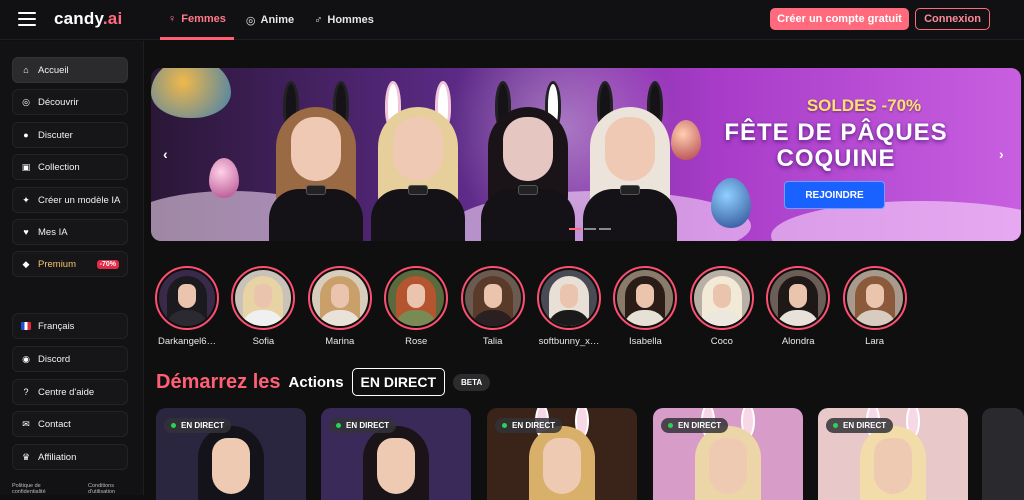 The image size is (1024, 500). Describe the element at coordinates (70, 232) in the screenshot. I see `sidebar-item-mes-ia: ♥ Mes IA` at that location.